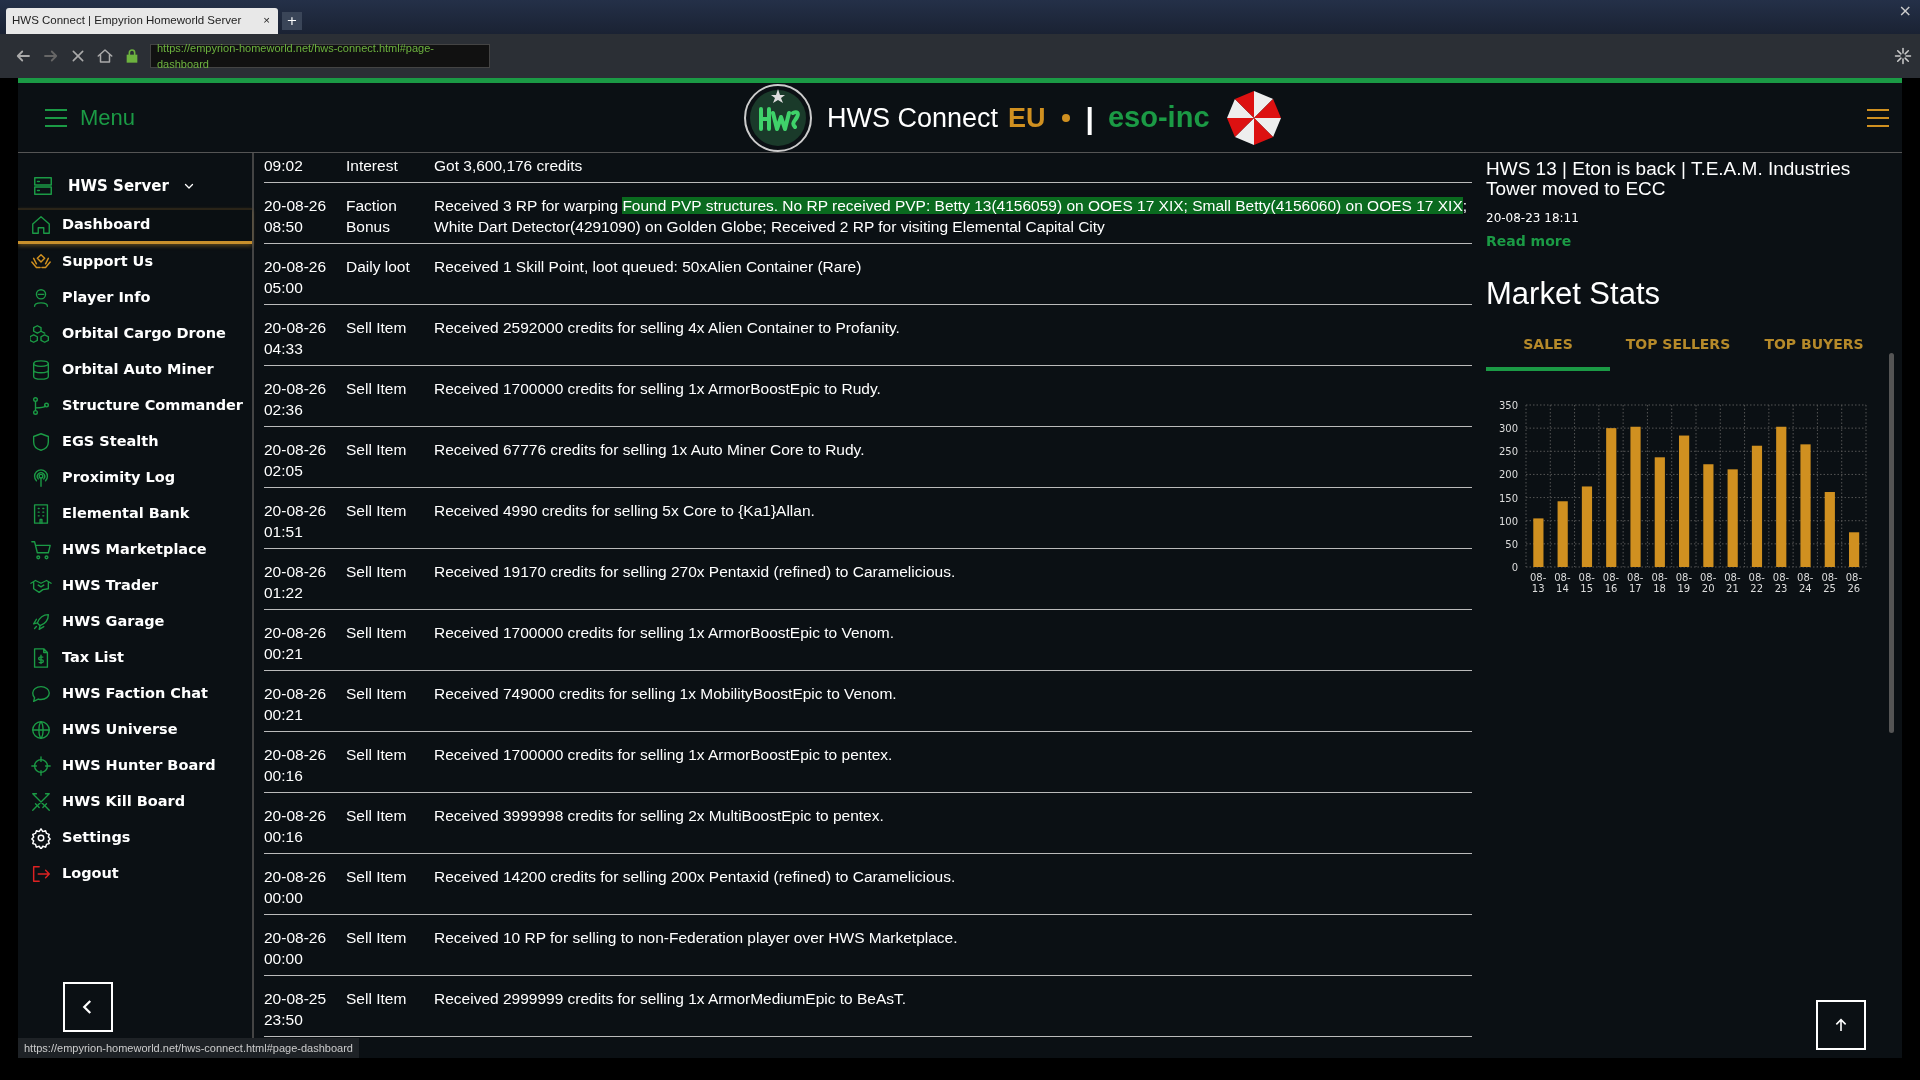 This screenshot has height=1080, width=1920. I want to click on cubes-icon, so click(41, 333).